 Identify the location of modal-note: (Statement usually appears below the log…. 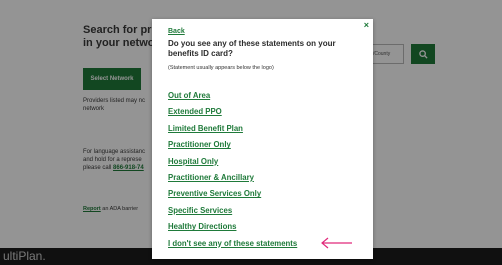
(221, 68).